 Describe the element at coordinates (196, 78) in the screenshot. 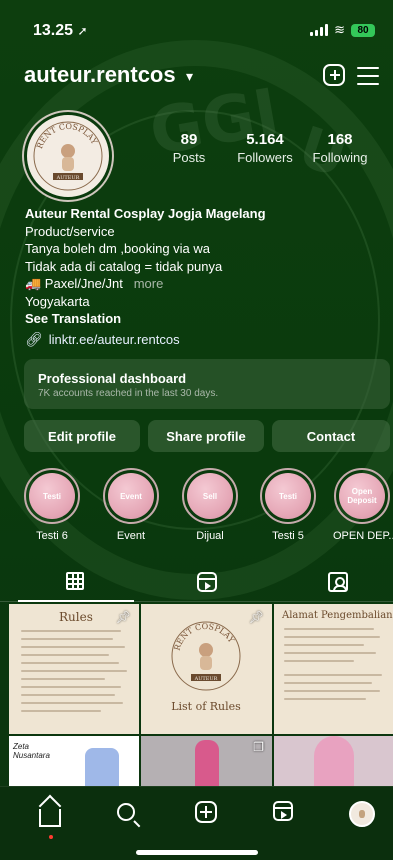

I see `profile-header: auteur.rentcos ▾` at that location.